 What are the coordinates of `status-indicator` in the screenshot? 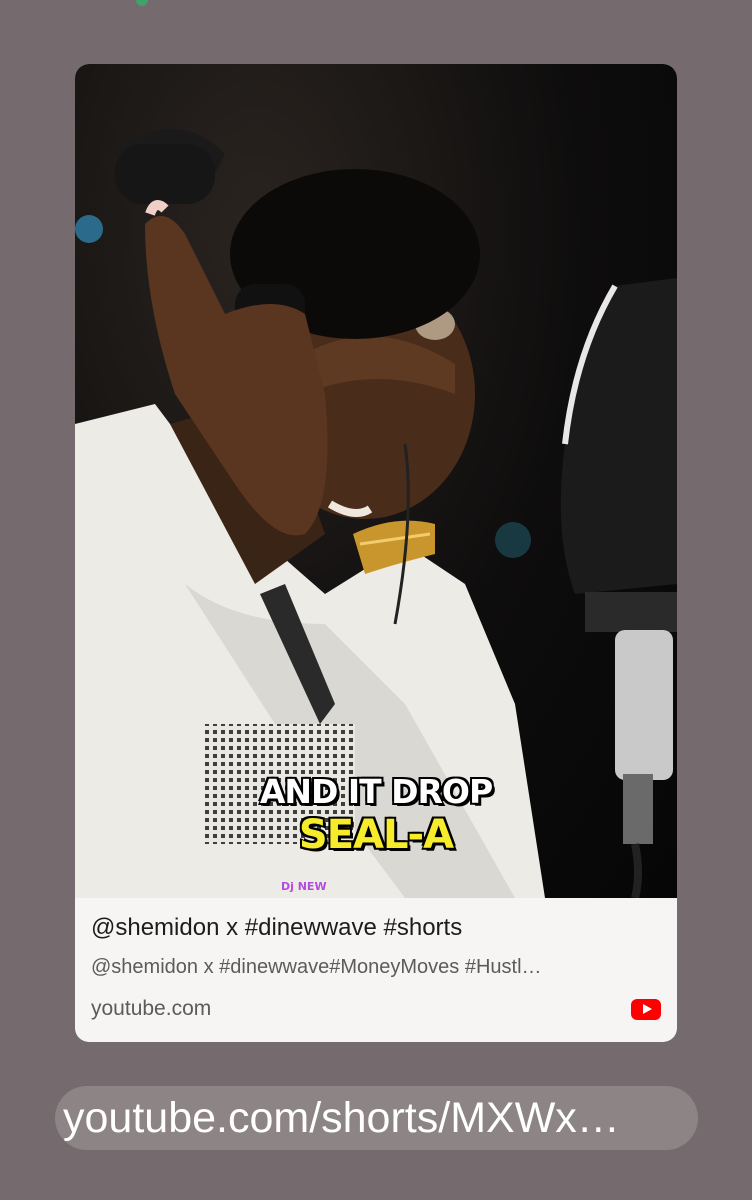 It's located at (142, 3).